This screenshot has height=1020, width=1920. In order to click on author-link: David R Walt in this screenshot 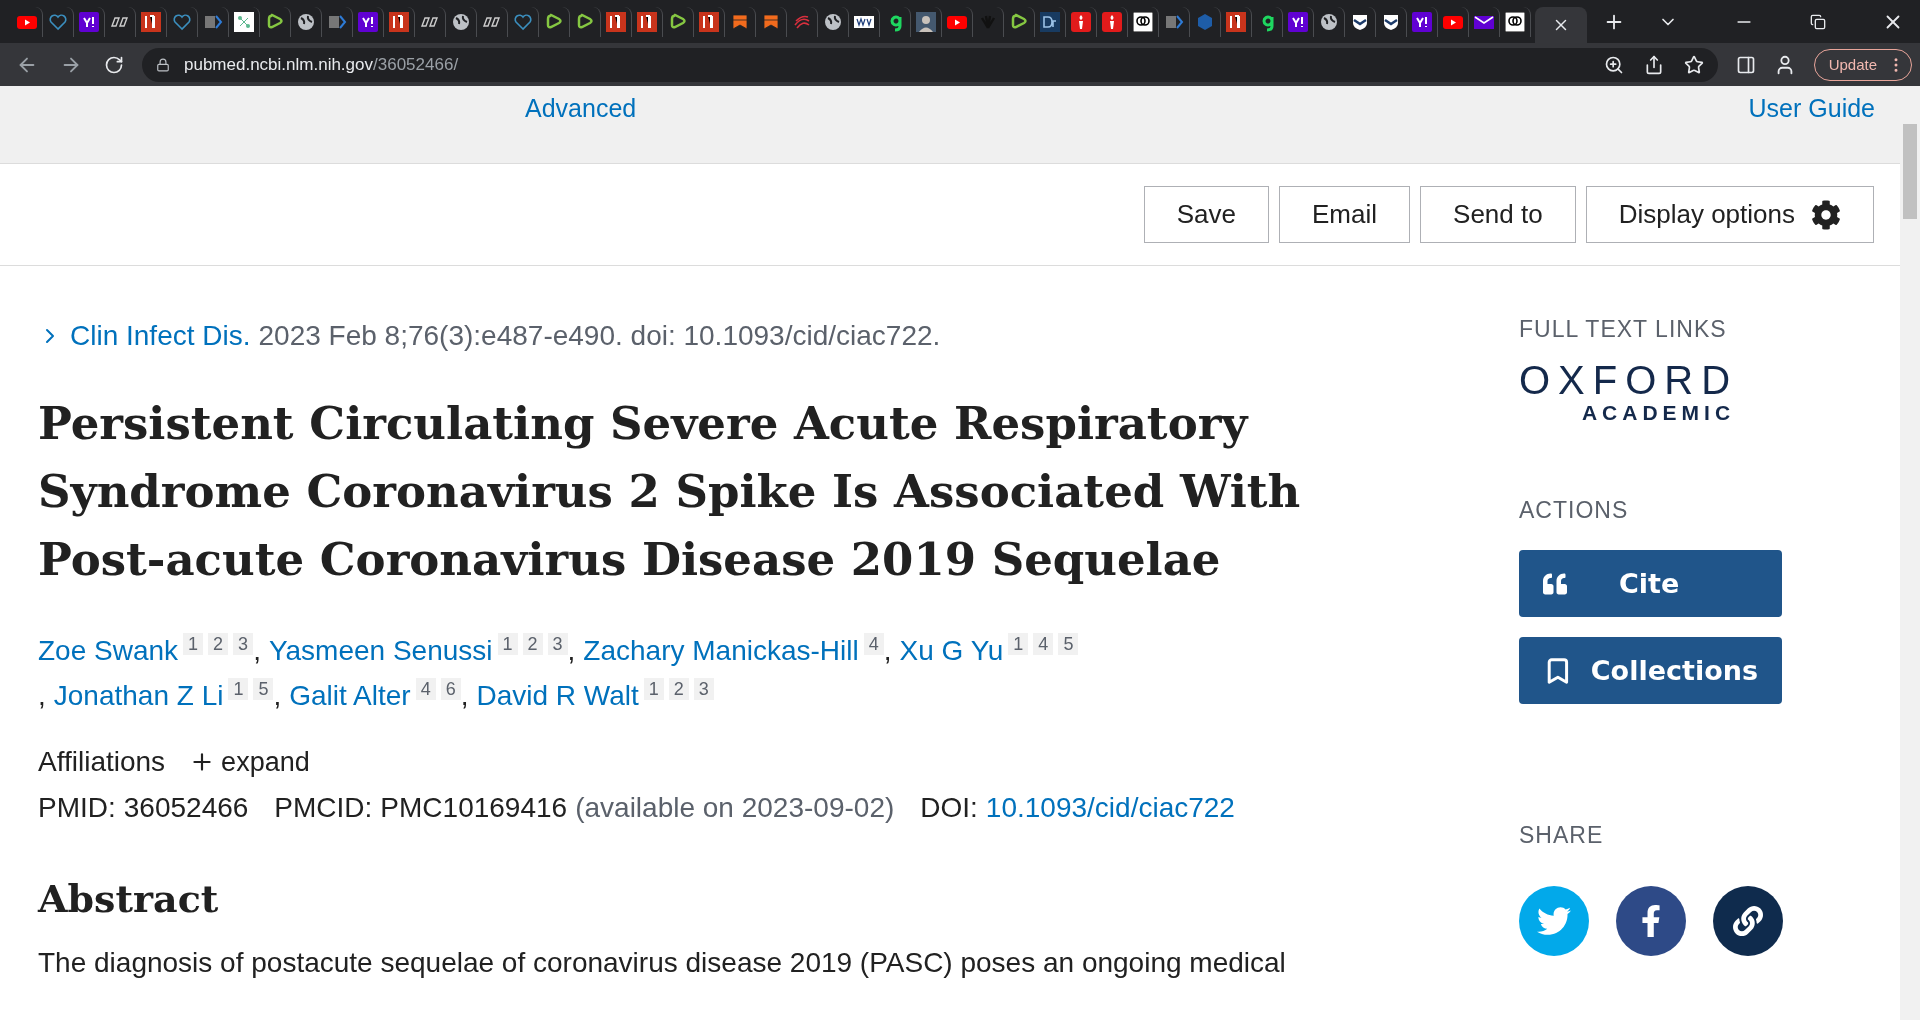, I will do `click(557, 695)`.